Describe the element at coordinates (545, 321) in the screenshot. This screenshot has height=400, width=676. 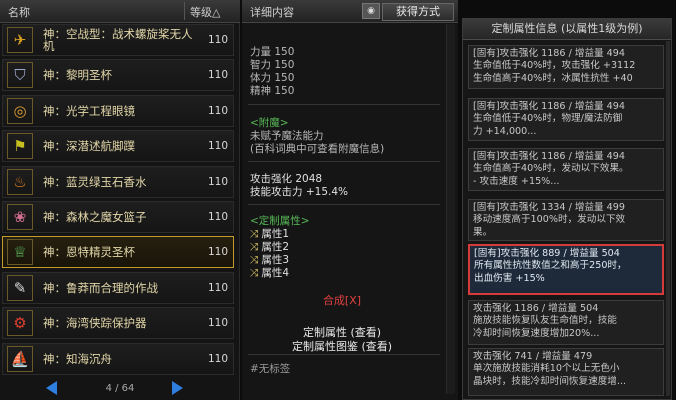
I see `card-line: 施放技能恢复队友生命值时，技能` at that location.